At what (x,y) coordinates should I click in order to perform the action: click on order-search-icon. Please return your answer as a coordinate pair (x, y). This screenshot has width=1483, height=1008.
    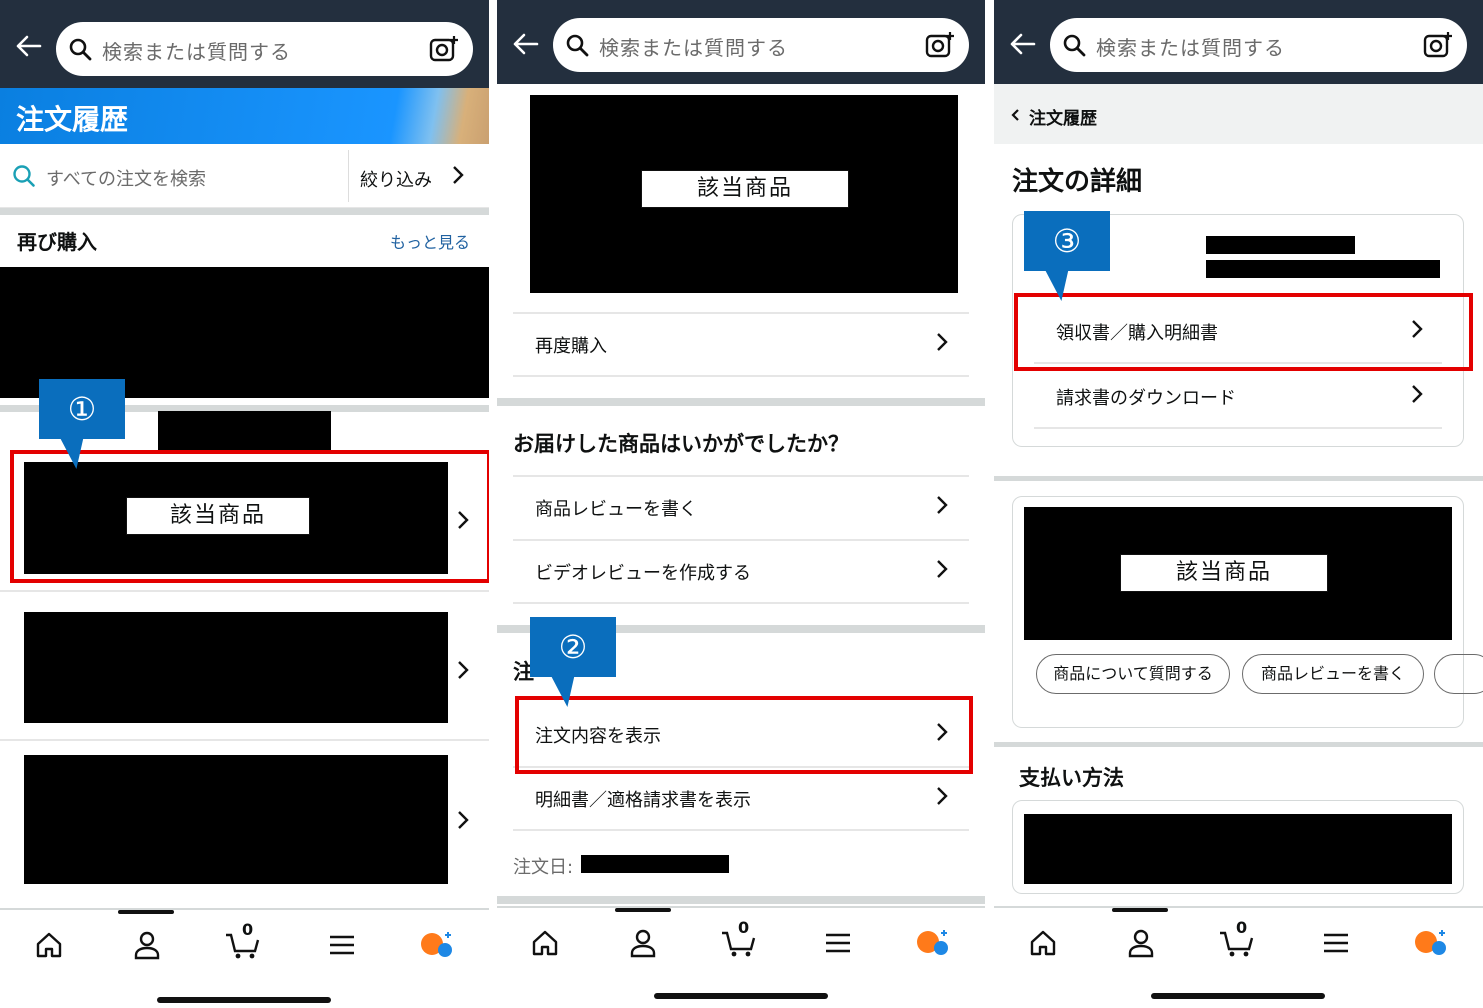
    Looking at the image, I should click on (24, 176).